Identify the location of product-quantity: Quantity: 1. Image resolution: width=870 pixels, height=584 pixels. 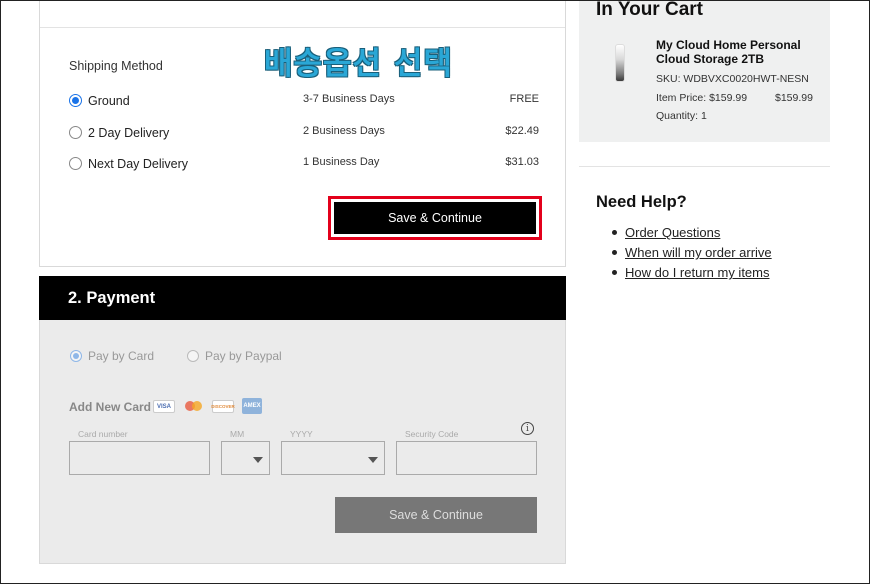
(681, 116).